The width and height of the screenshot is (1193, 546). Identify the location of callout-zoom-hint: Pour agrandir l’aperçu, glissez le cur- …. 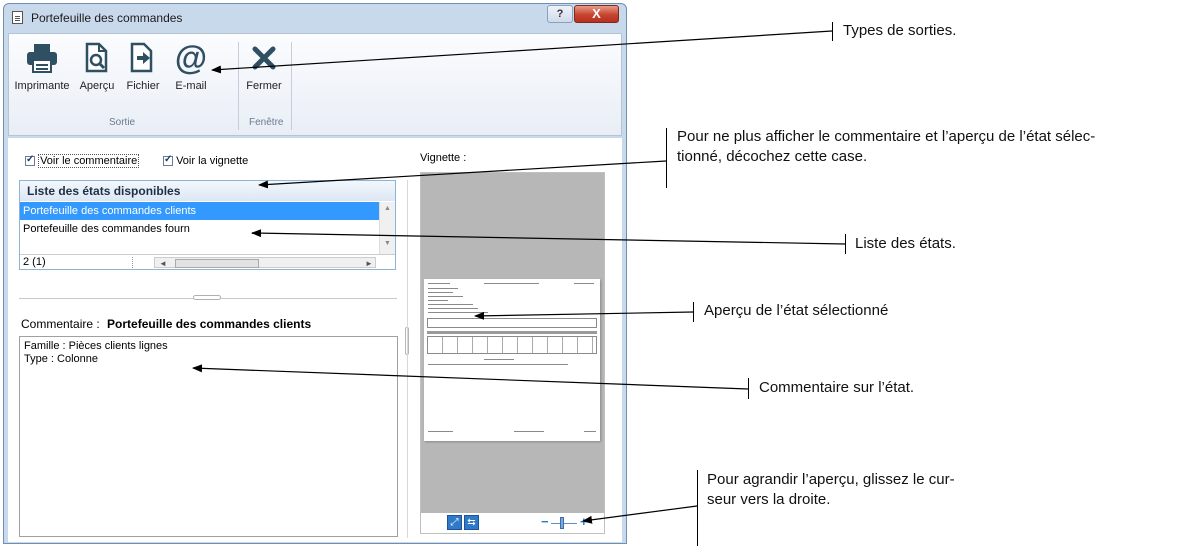
(831, 490).